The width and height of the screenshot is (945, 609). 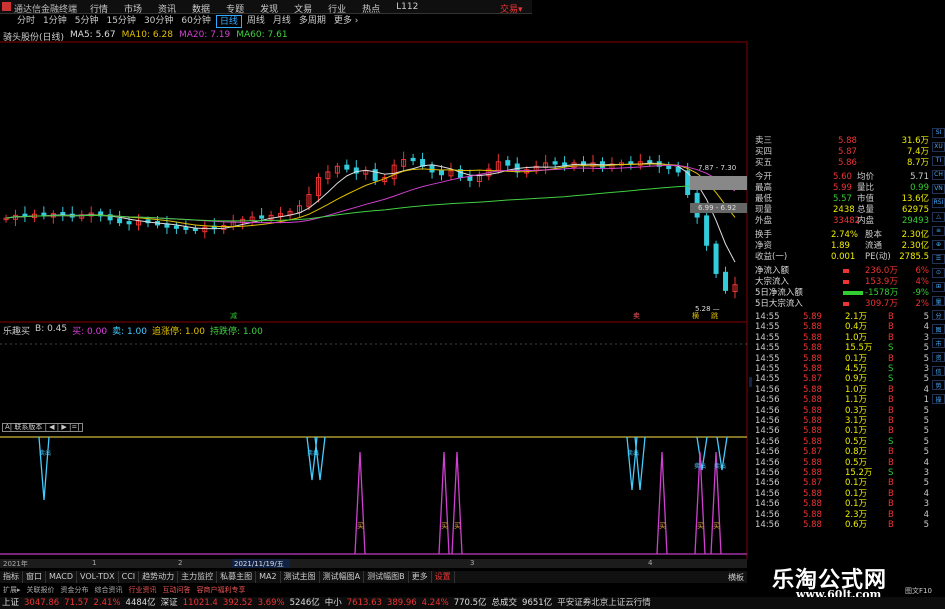 I want to click on indicator-controls: A| 联系版本 | ◀ | ▶ |=|, so click(x=42, y=427).